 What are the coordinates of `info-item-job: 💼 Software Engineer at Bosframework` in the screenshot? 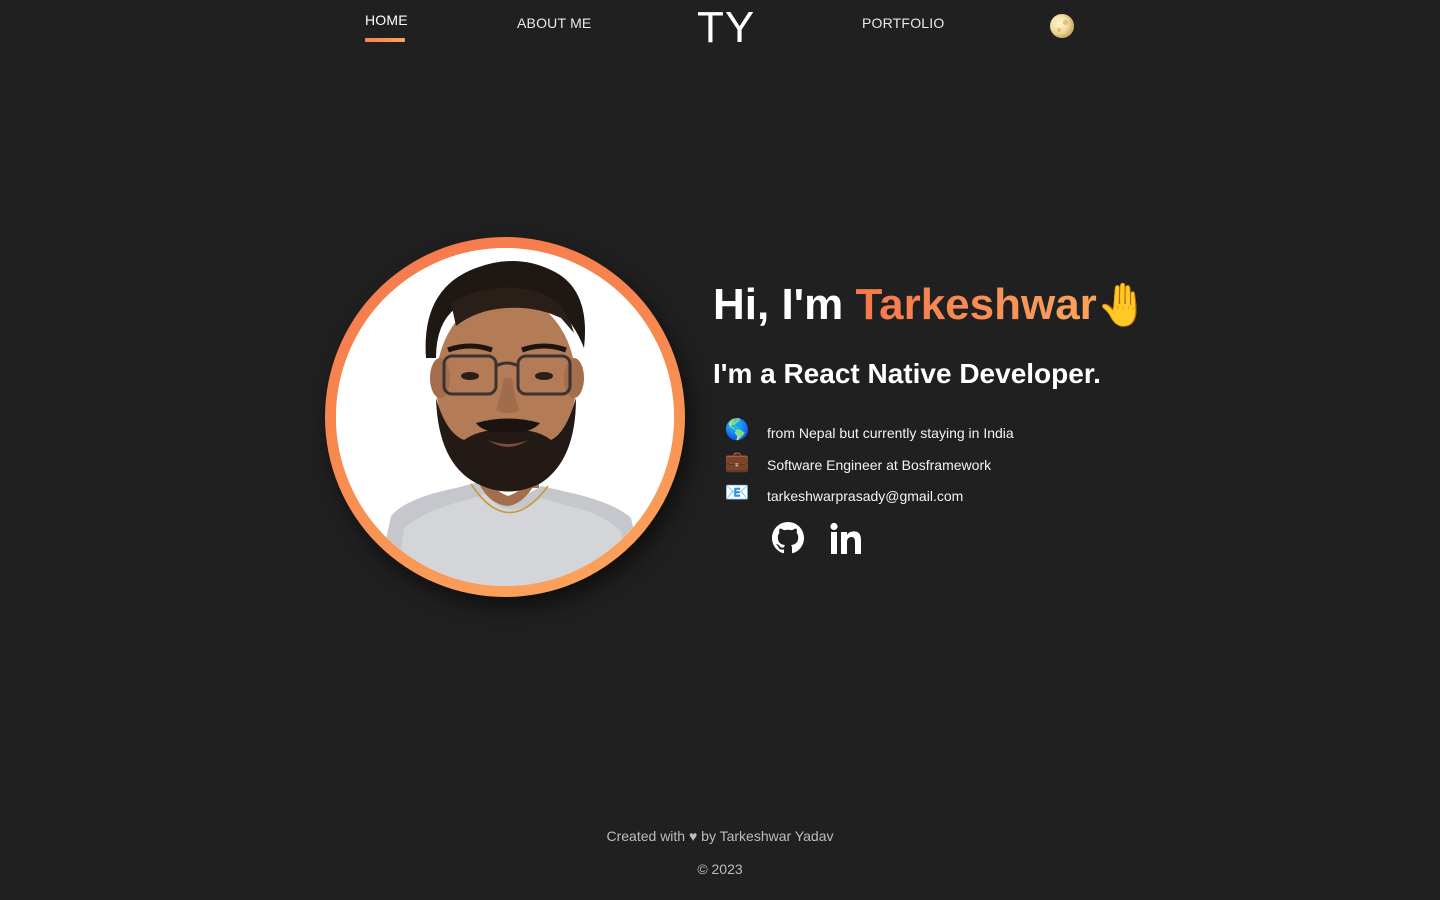 It's located at (904, 465).